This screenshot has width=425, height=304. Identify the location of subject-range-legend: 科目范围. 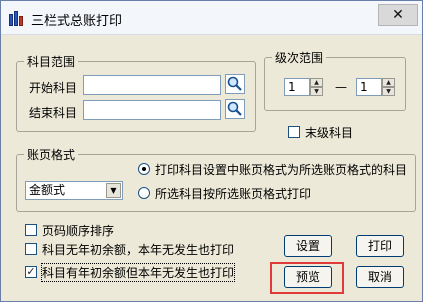
(51, 61).